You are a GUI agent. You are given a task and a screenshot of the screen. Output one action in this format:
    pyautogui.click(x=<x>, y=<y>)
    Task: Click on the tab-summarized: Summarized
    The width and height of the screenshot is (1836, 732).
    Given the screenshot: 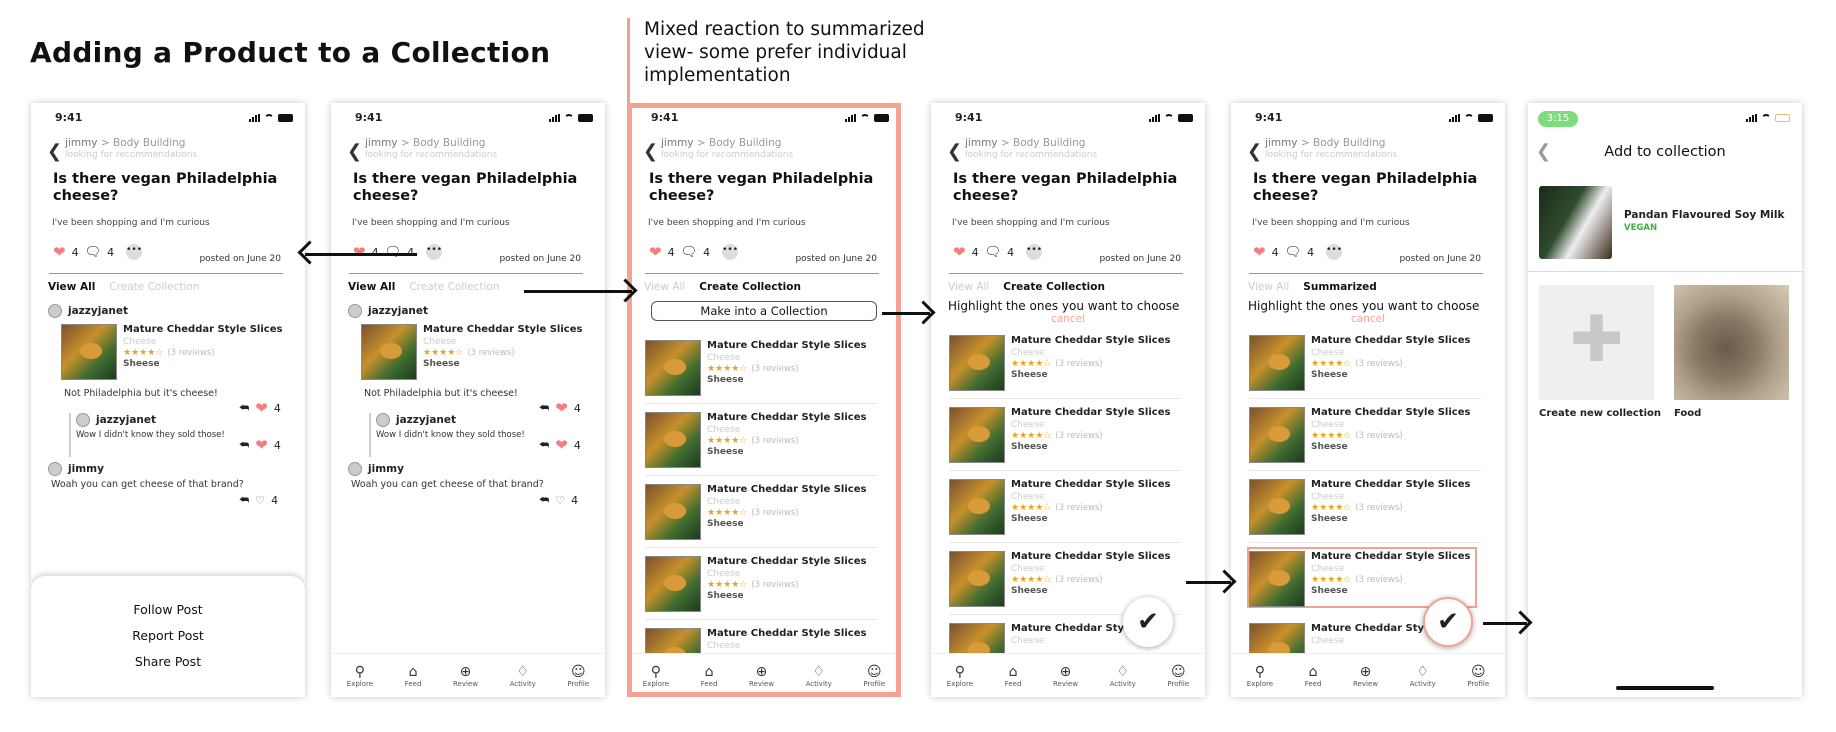 What is the action you would take?
    pyautogui.click(x=1340, y=287)
    